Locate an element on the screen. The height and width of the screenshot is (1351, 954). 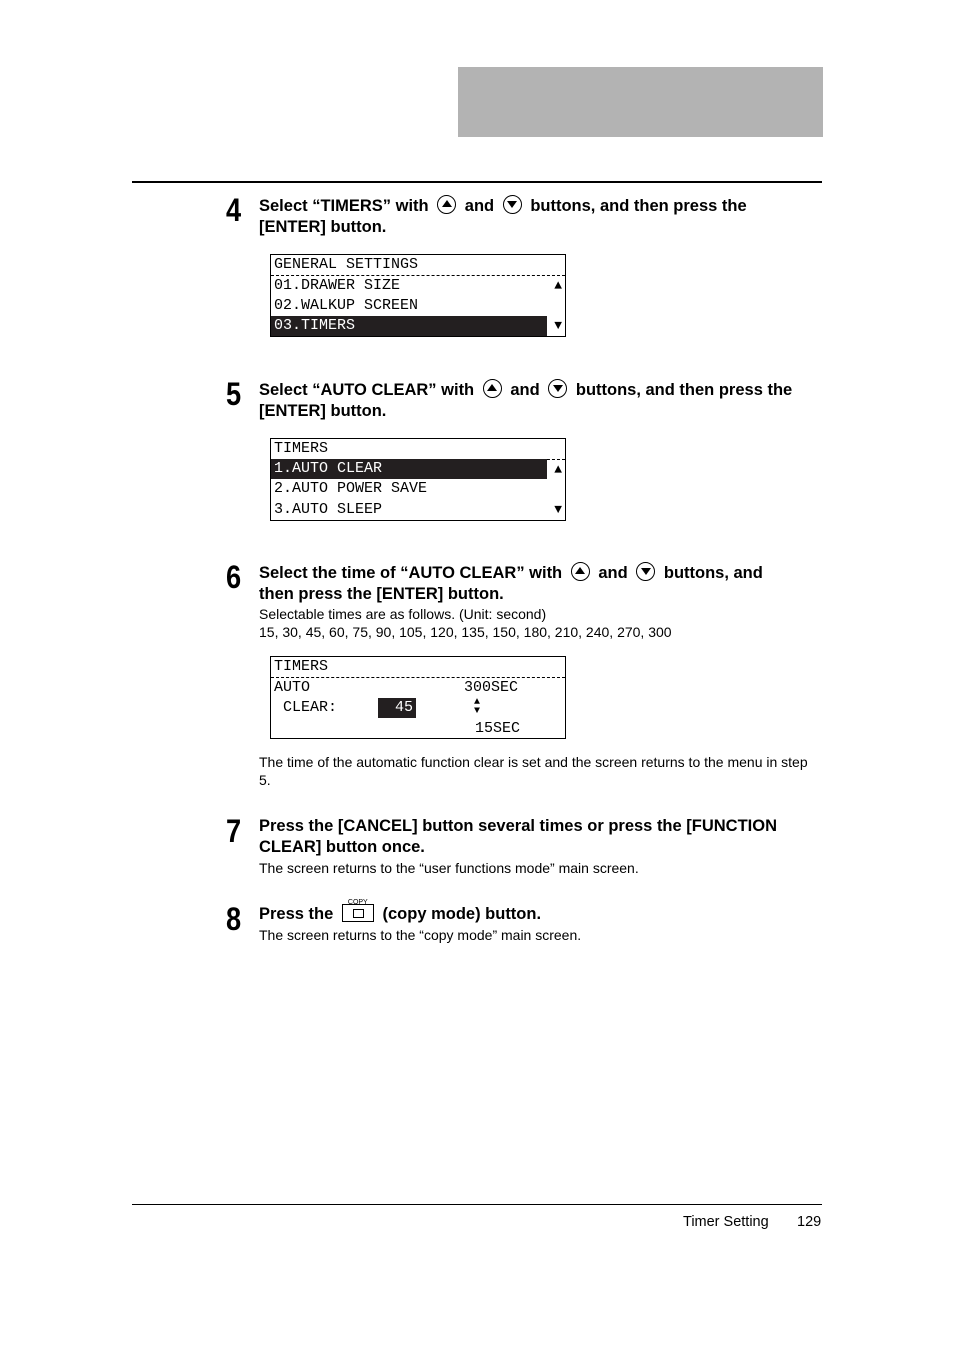
lcd-row: 02.WALKUP SCREEN is located at coordinates (346, 305).